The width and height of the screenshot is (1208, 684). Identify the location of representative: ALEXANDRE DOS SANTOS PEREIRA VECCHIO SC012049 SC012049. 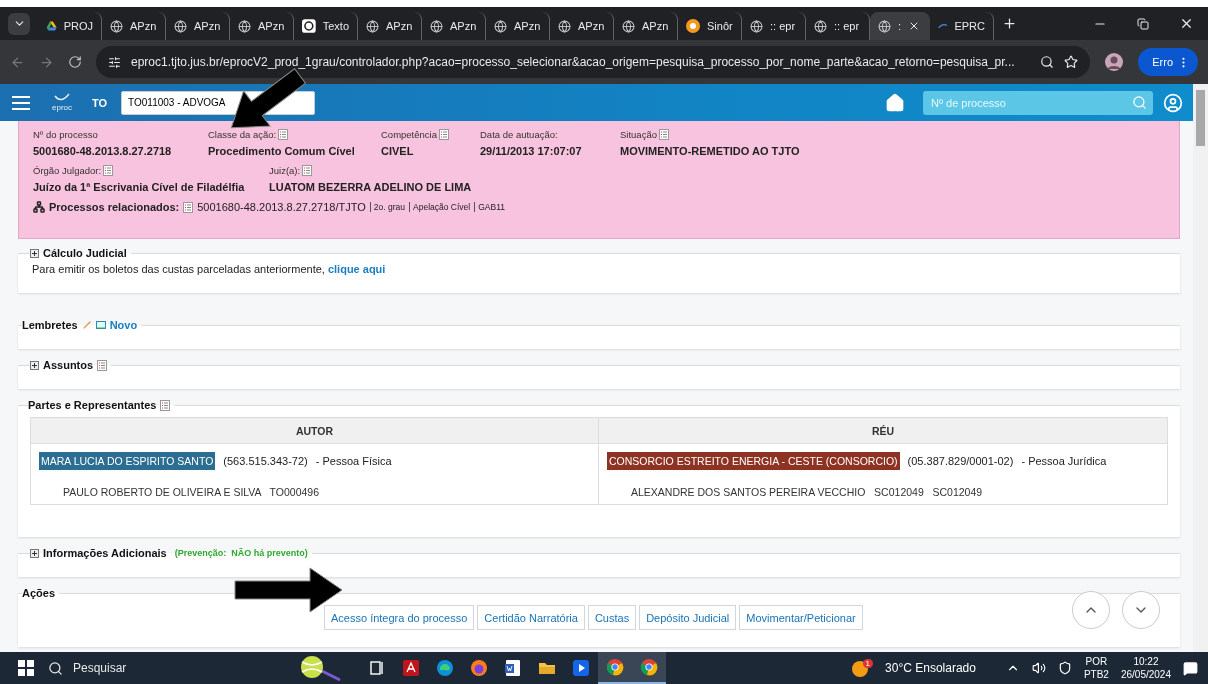
(807, 492).